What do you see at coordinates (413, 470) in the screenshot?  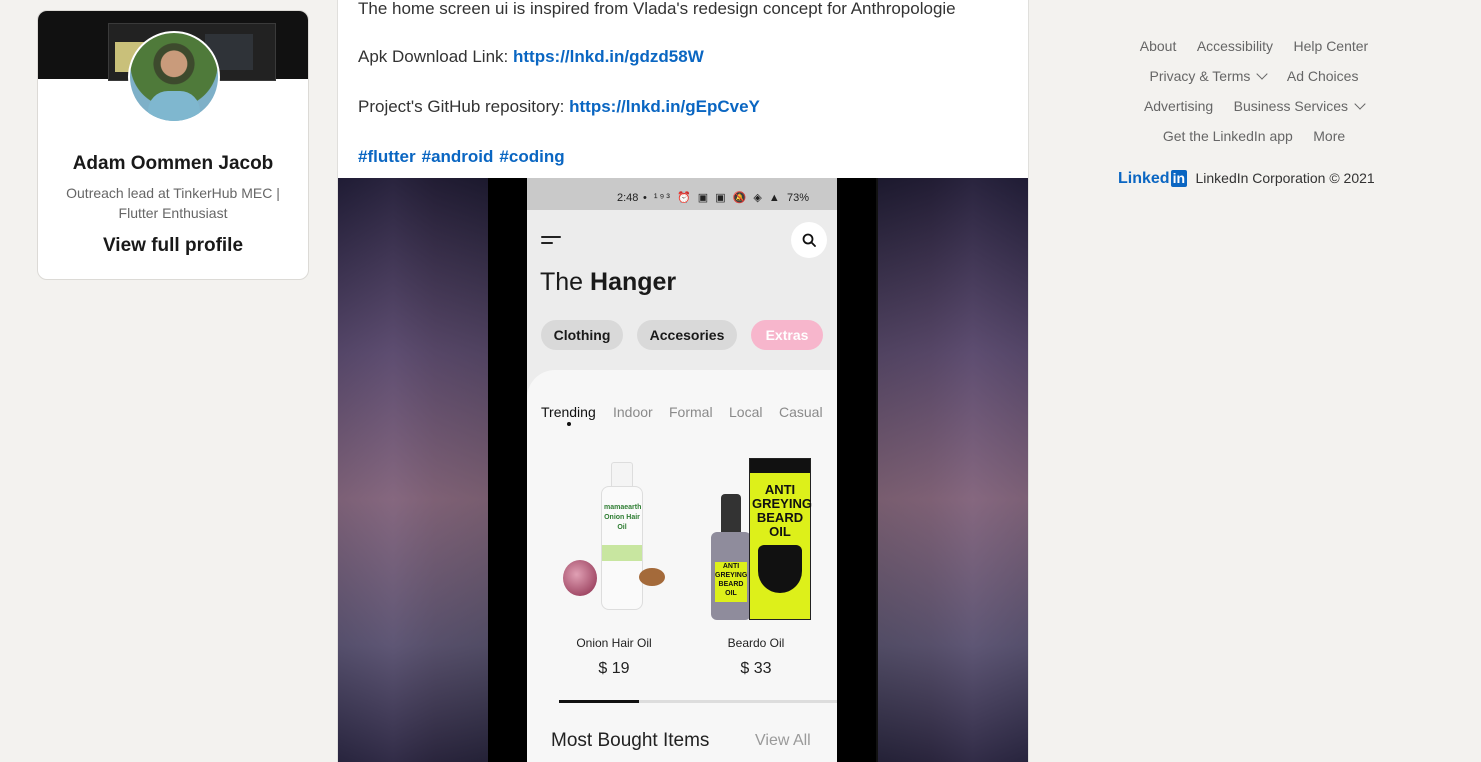 I see `video-blur-left` at bounding box center [413, 470].